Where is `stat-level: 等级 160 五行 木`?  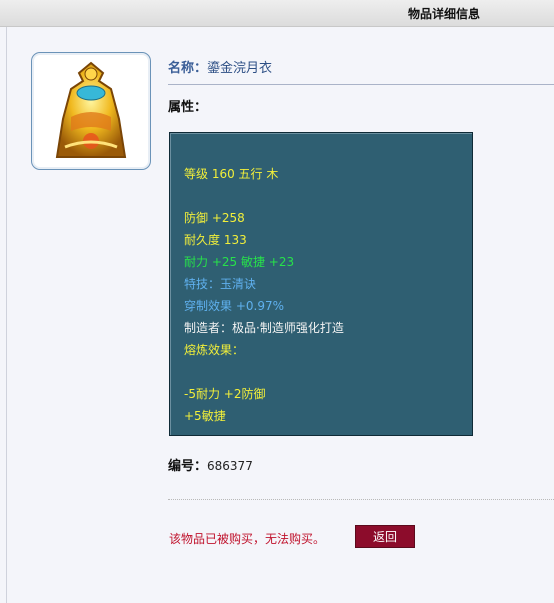
stat-level: 等级 160 五行 木 is located at coordinates (231, 174).